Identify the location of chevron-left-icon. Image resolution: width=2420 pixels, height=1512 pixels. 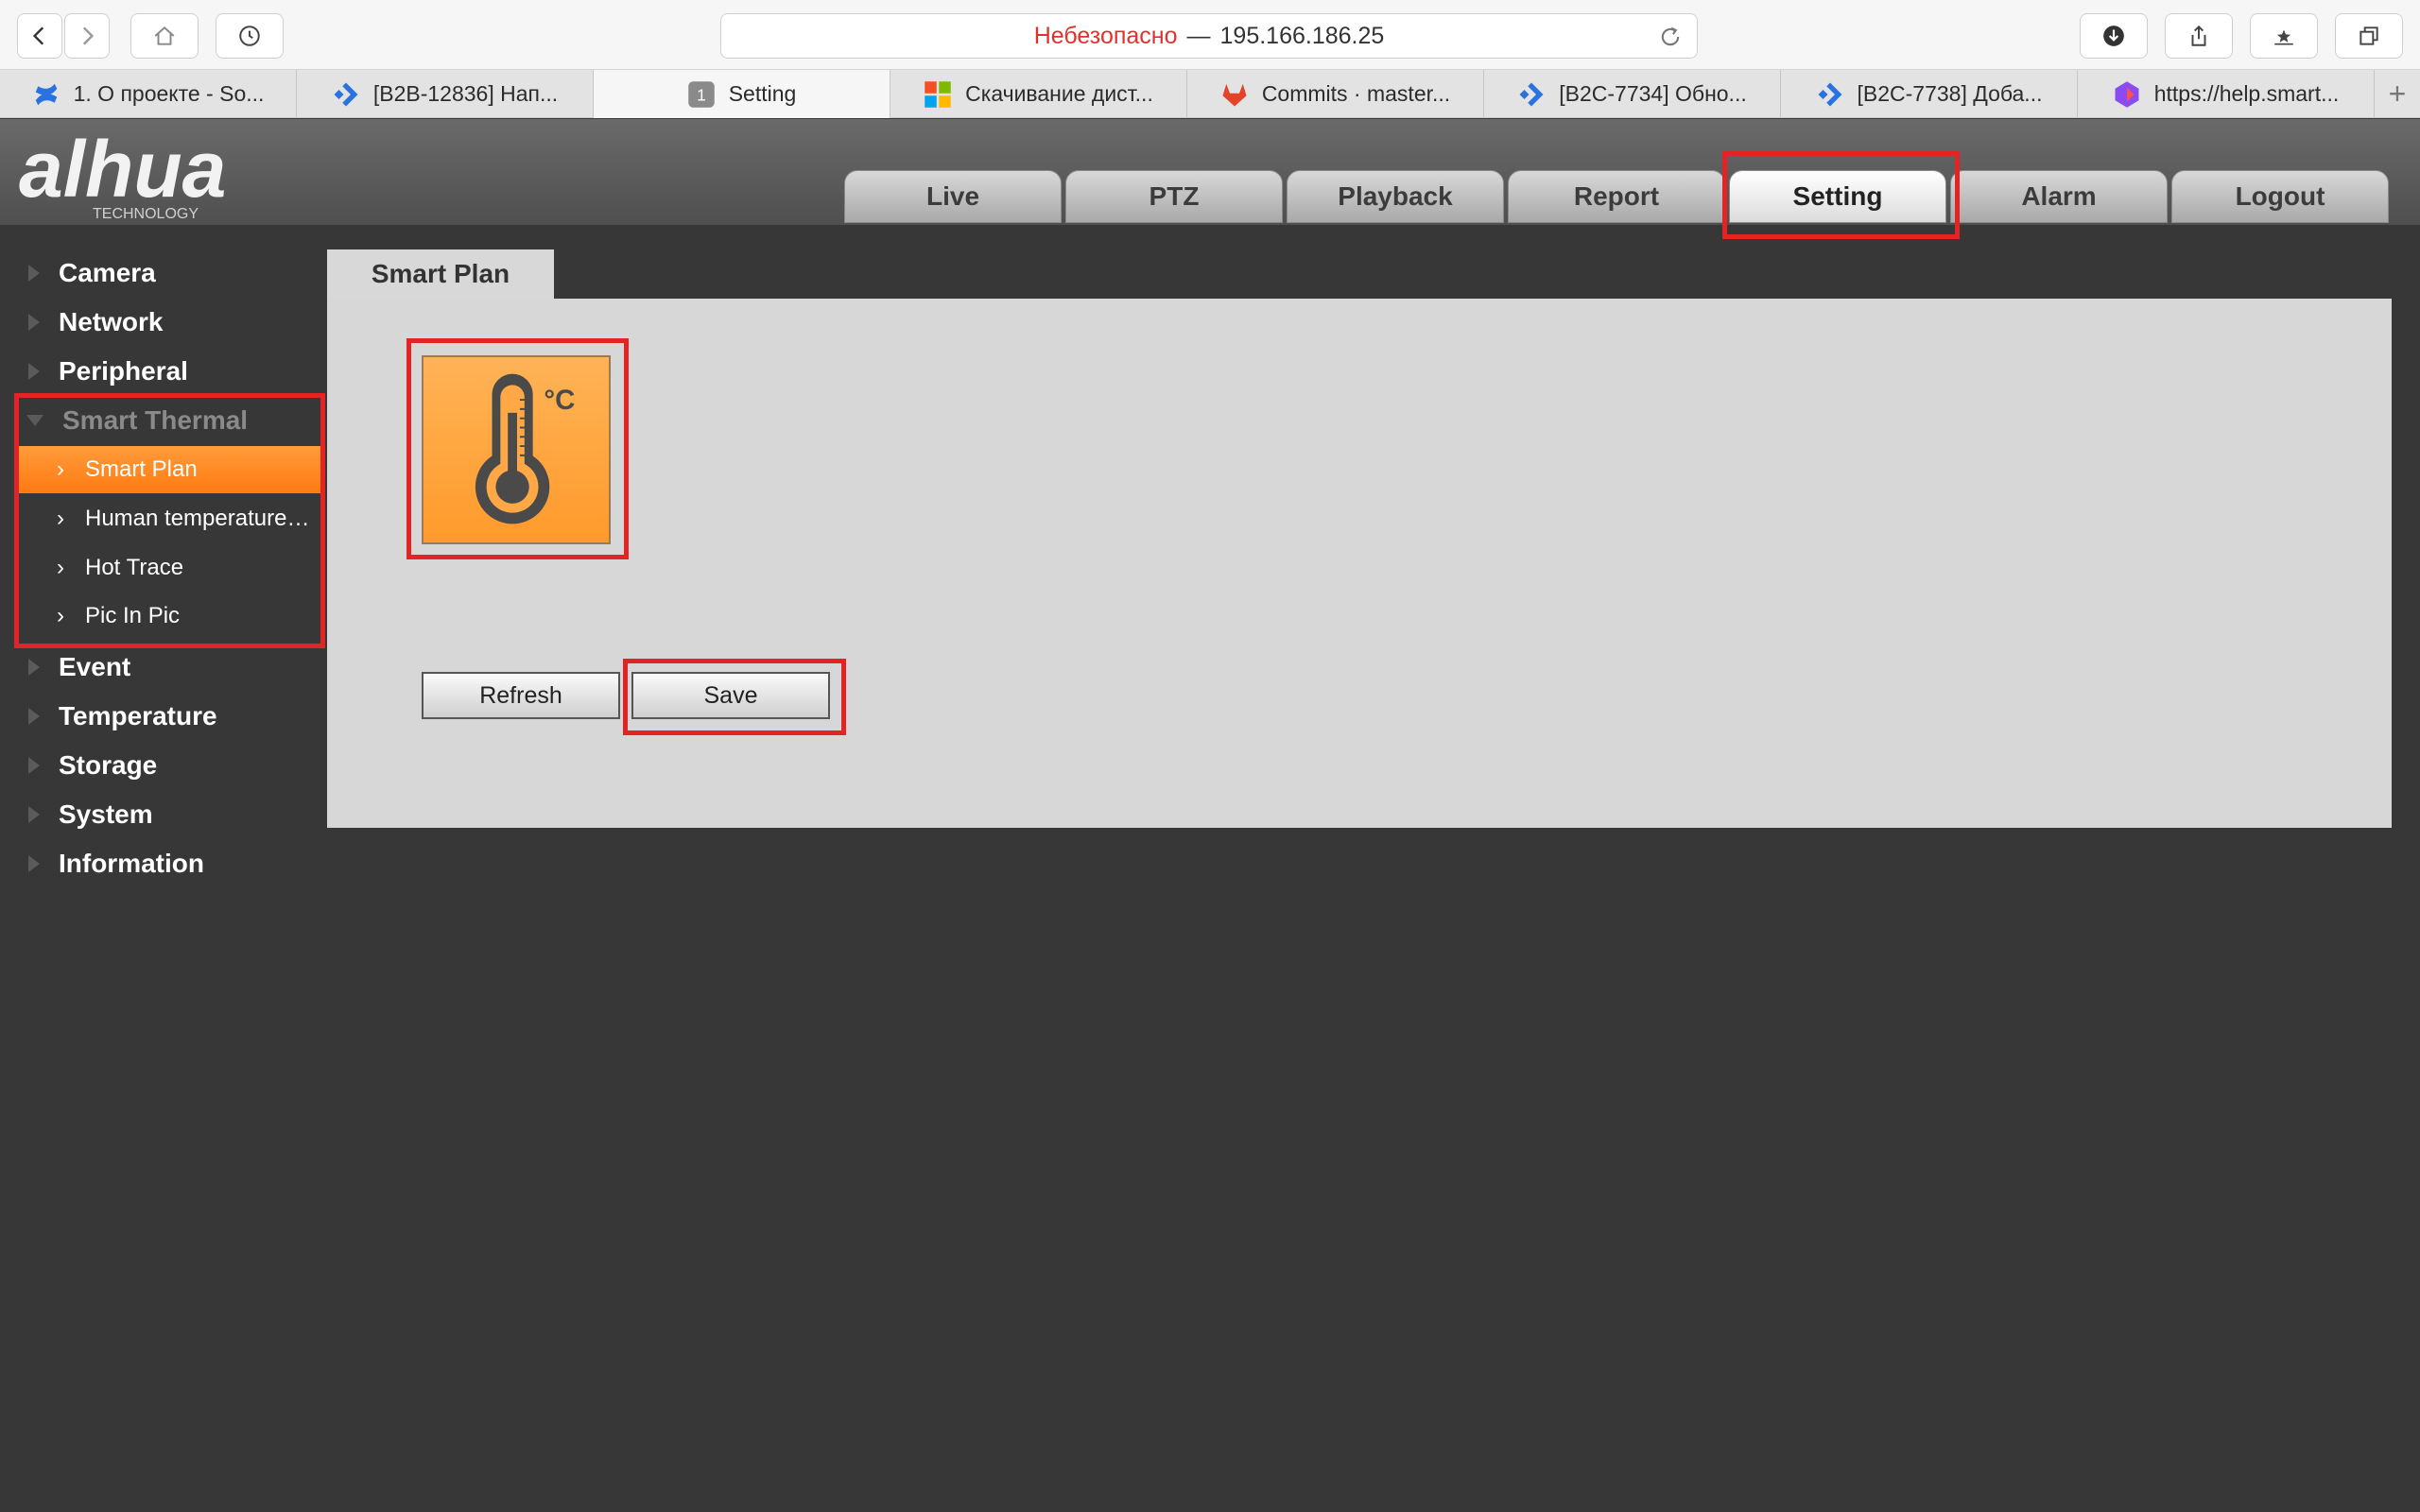
(38, 35).